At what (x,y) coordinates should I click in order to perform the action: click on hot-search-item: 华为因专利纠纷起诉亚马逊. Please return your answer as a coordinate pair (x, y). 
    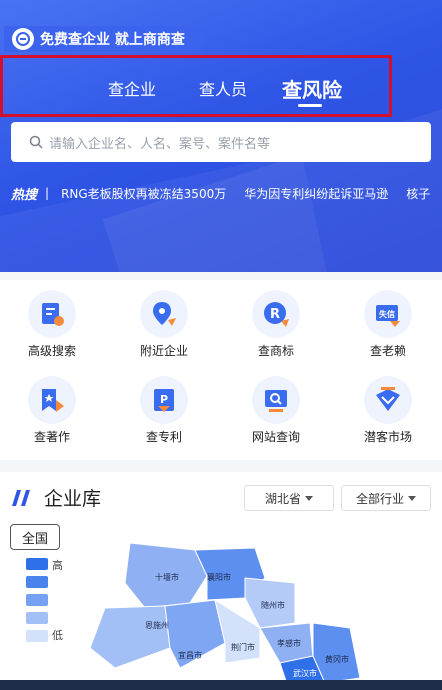
    Looking at the image, I should click on (316, 193).